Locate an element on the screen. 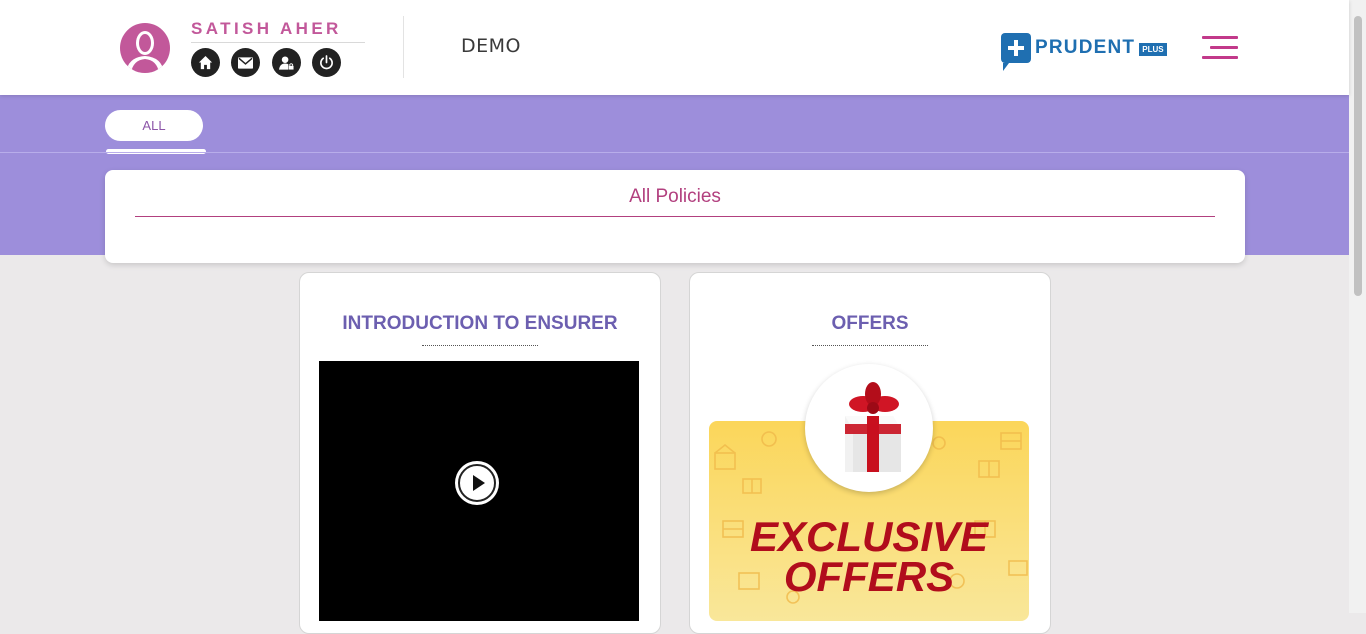  brand-name: PRUDENT is located at coordinates (1085, 47).